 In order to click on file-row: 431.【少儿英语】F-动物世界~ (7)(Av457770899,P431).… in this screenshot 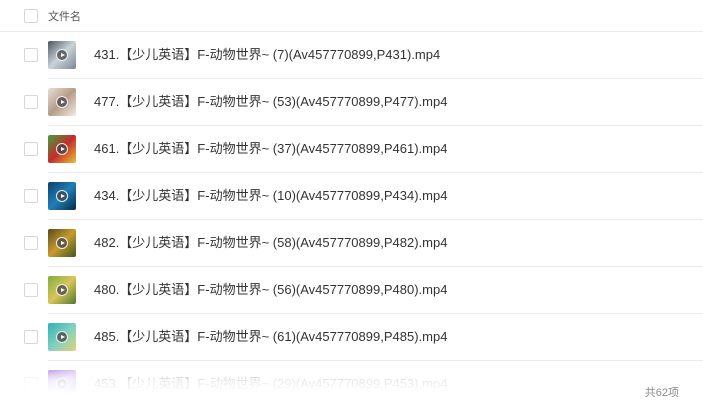, I will do `click(351, 55)`.